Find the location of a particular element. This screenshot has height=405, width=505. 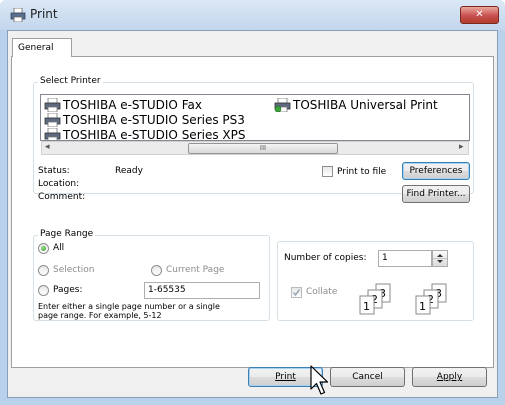

close-button: ✕ is located at coordinates (479, 15).